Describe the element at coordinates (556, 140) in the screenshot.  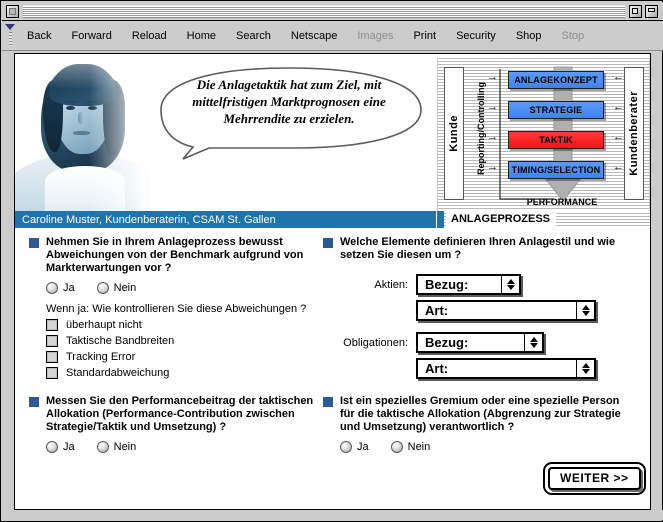
I see `diagram-box-taktik: TAKTIK` at that location.